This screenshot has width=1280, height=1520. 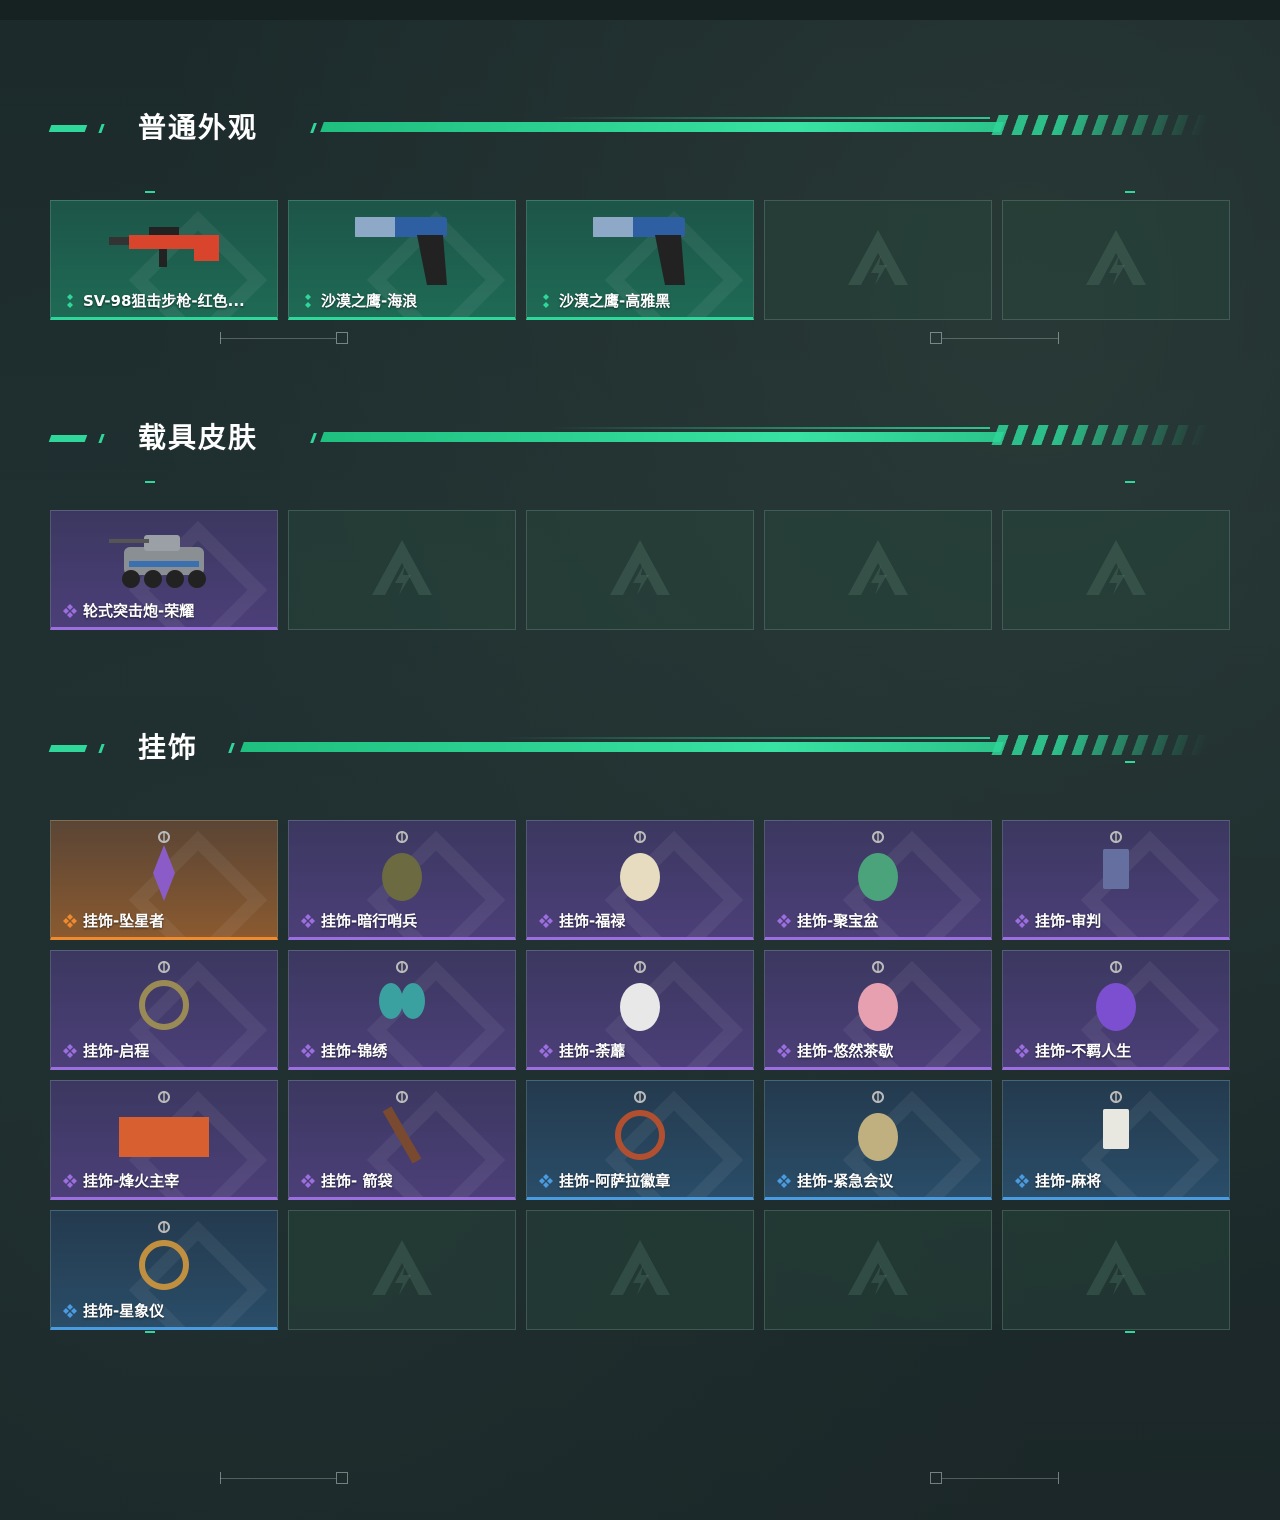 I want to click on vehicle-skins-grid: 轮式突击炮-荣耀, so click(x=640, y=570).